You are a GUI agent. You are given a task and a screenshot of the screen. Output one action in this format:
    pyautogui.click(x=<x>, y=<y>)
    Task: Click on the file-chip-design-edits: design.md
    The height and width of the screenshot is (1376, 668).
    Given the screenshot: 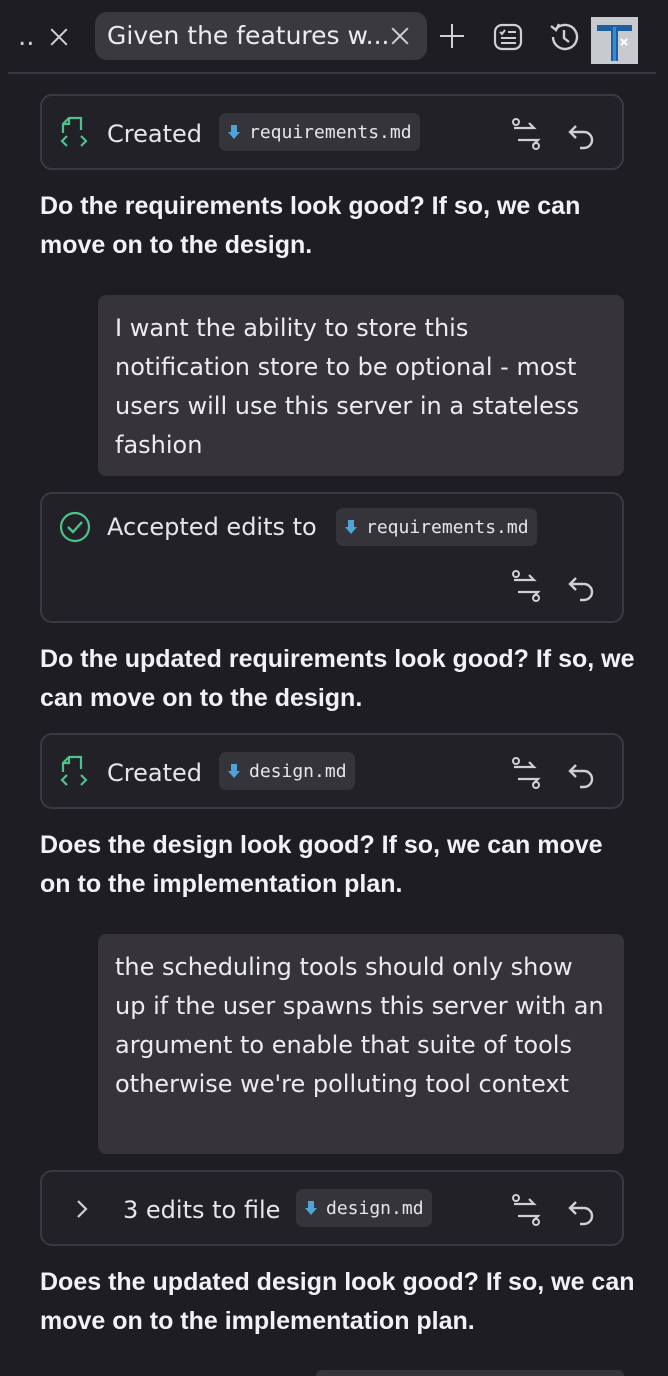 What is the action you would take?
    pyautogui.click(x=364, y=1208)
    